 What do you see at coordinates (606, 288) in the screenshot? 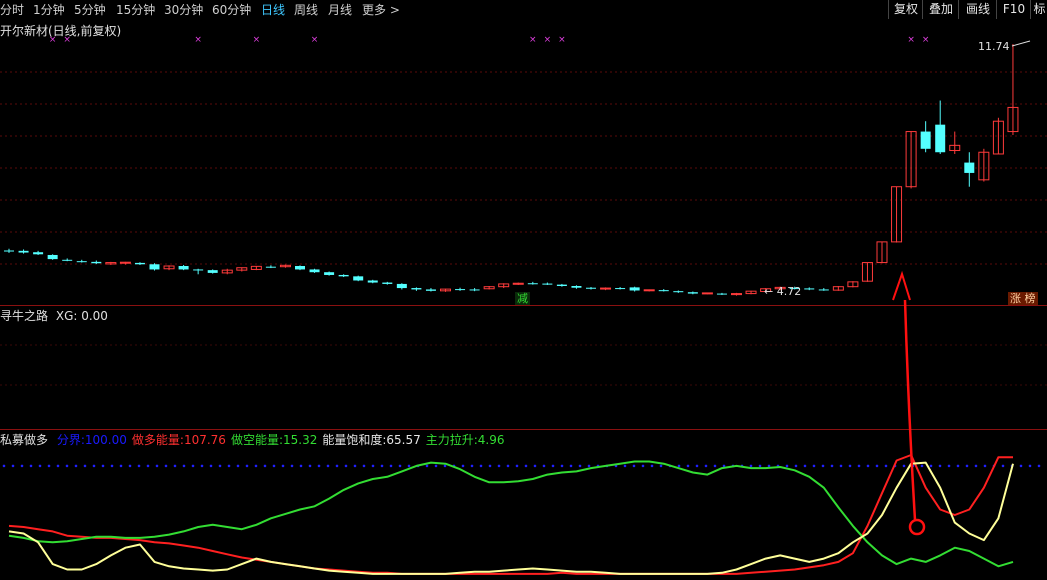
I see `candle-body-up` at bounding box center [606, 288].